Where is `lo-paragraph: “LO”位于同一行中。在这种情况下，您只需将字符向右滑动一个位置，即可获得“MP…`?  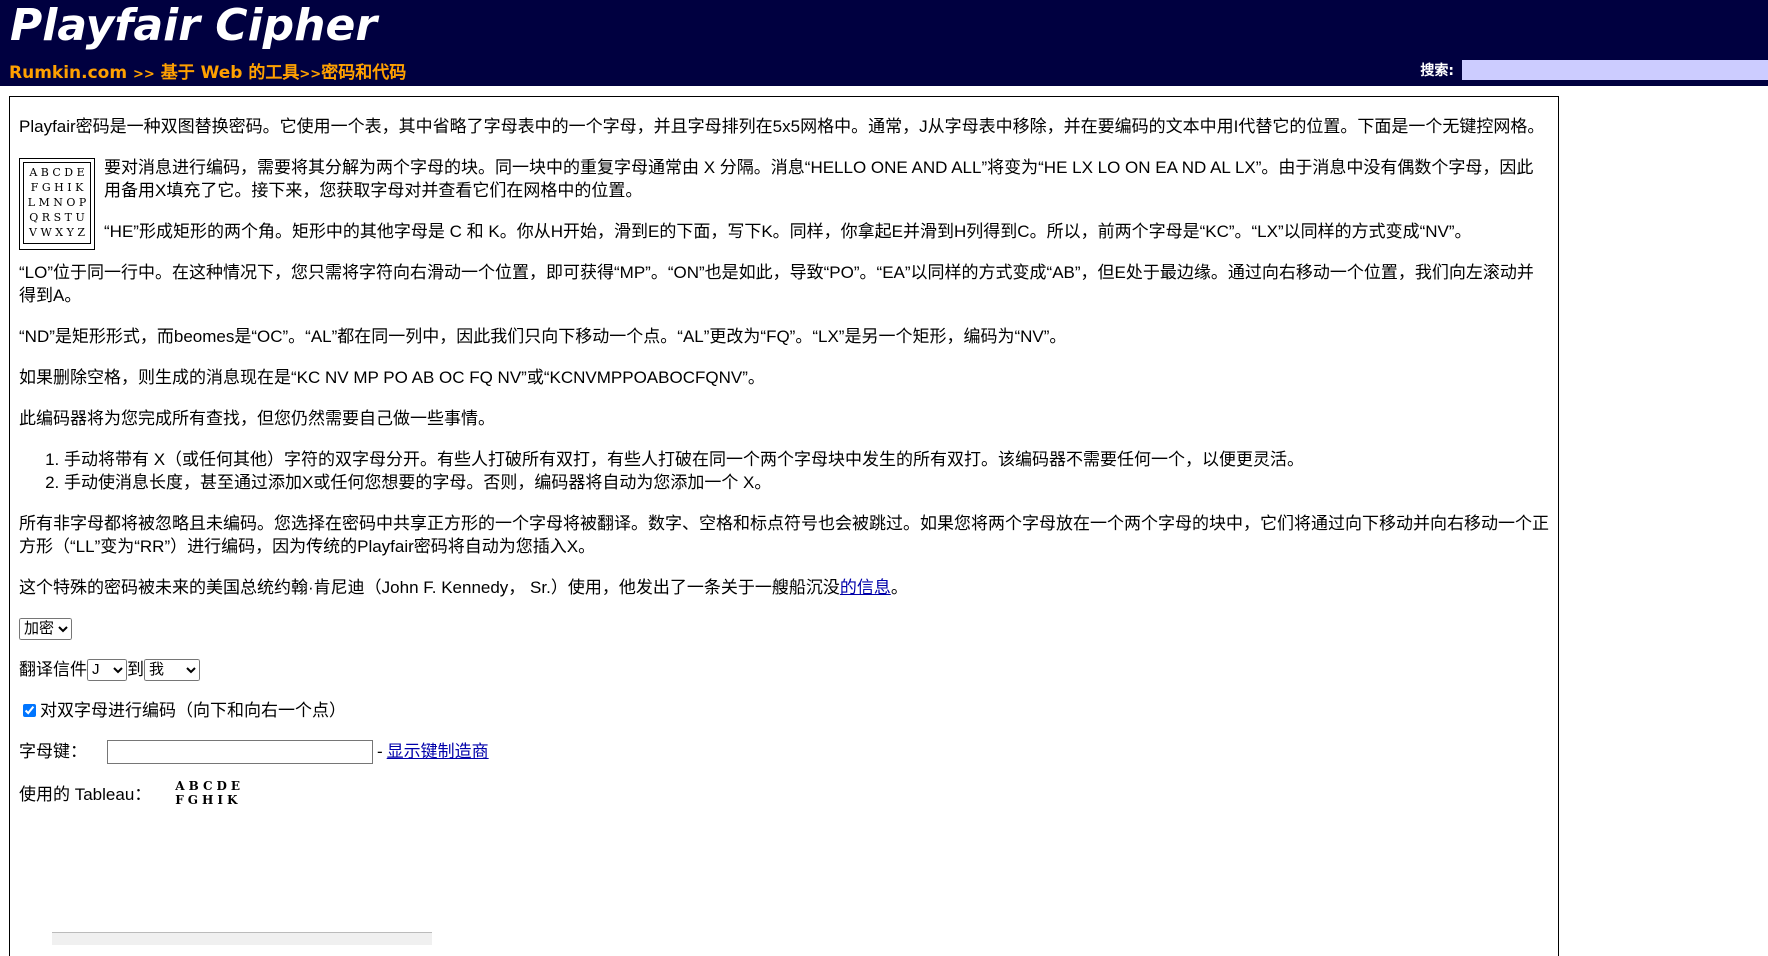 lo-paragraph: “LO”位于同一行中。在这种情况下，您只需将字符向右滑动一个位置，即可获得“MP… is located at coordinates (776, 284).